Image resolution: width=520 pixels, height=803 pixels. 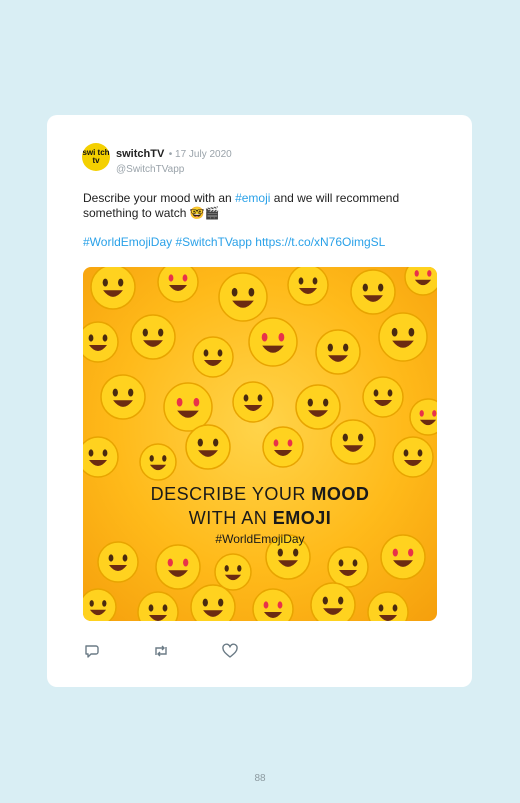 What do you see at coordinates (260, 539) in the screenshot?
I see `image-hashtag: #WorldEmojiDay` at bounding box center [260, 539].